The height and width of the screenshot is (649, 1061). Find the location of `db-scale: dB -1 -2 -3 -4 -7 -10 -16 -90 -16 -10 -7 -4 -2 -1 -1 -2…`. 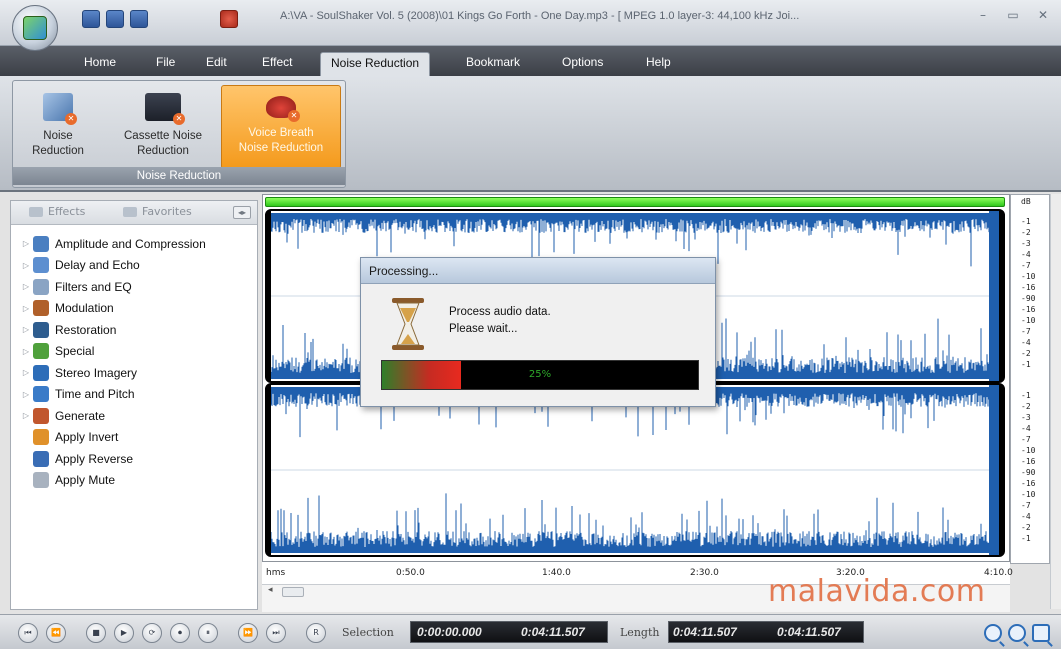

db-scale: dB -1 -2 -3 -4 -7 -10 -16 -90 -16 -10 -7 -4 -2 -1 -1 -2… is located at coordinates (1030, 379).